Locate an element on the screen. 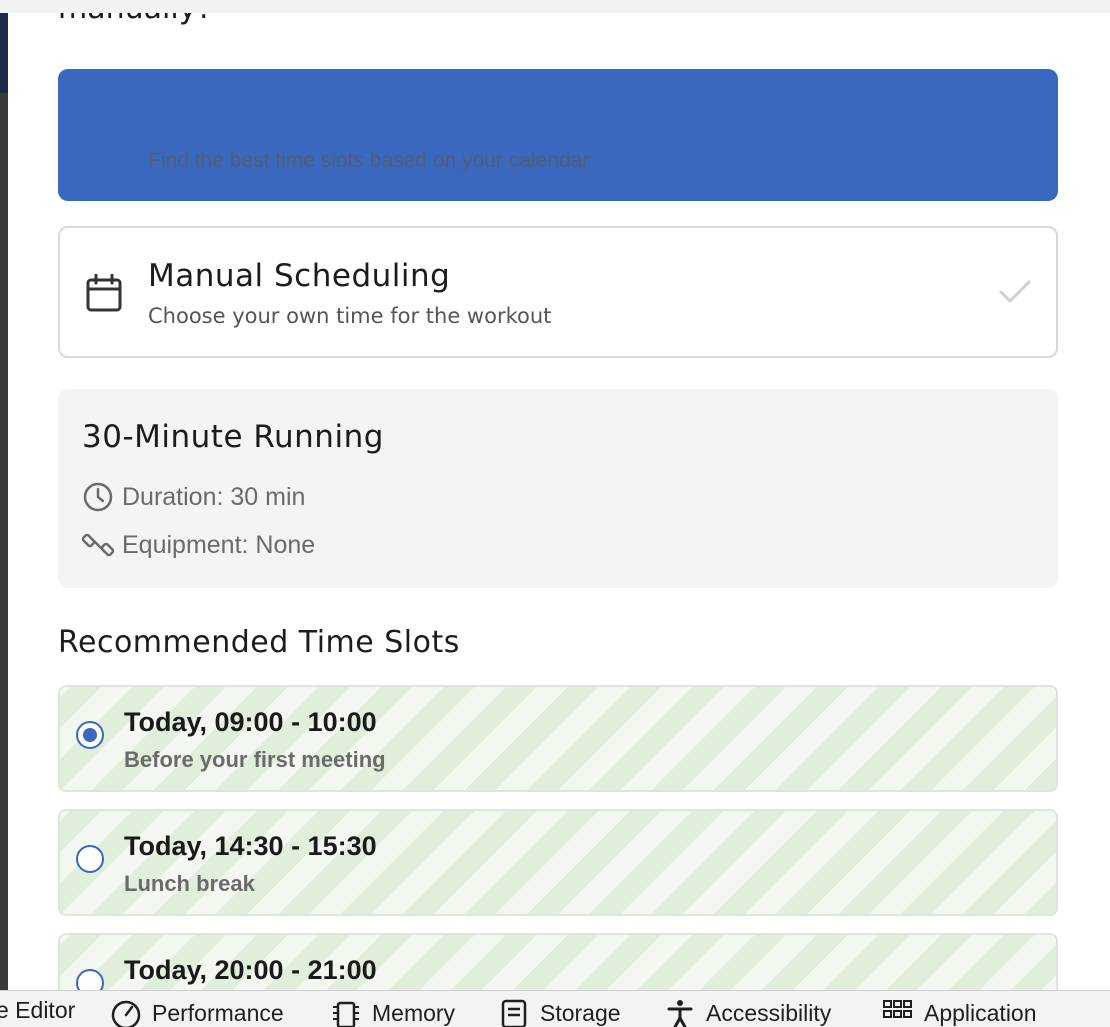 The width and height of the screenshot is (1110, 1027). check-icon is located at coordinates (1015, 291).